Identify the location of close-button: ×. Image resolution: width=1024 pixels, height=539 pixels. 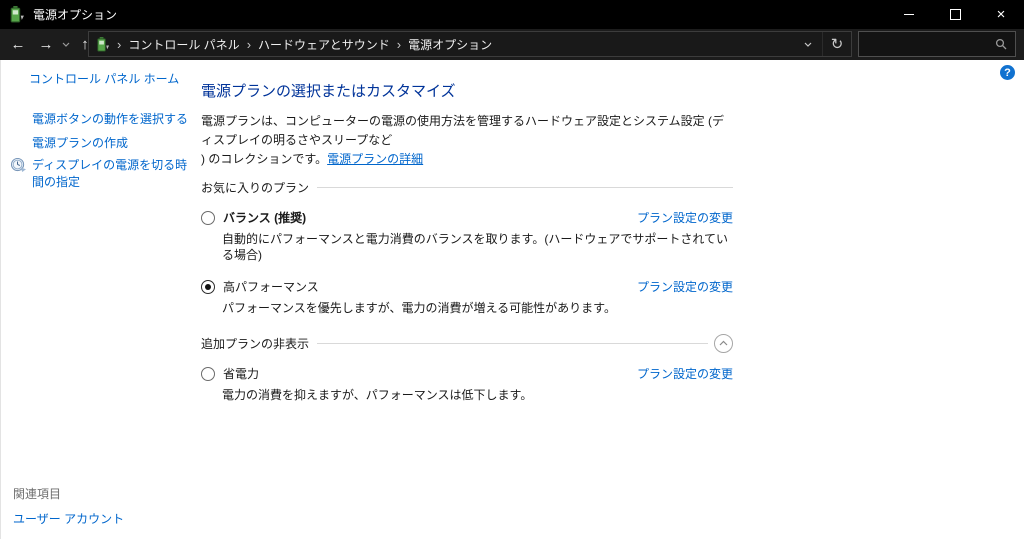
(1001, 14).